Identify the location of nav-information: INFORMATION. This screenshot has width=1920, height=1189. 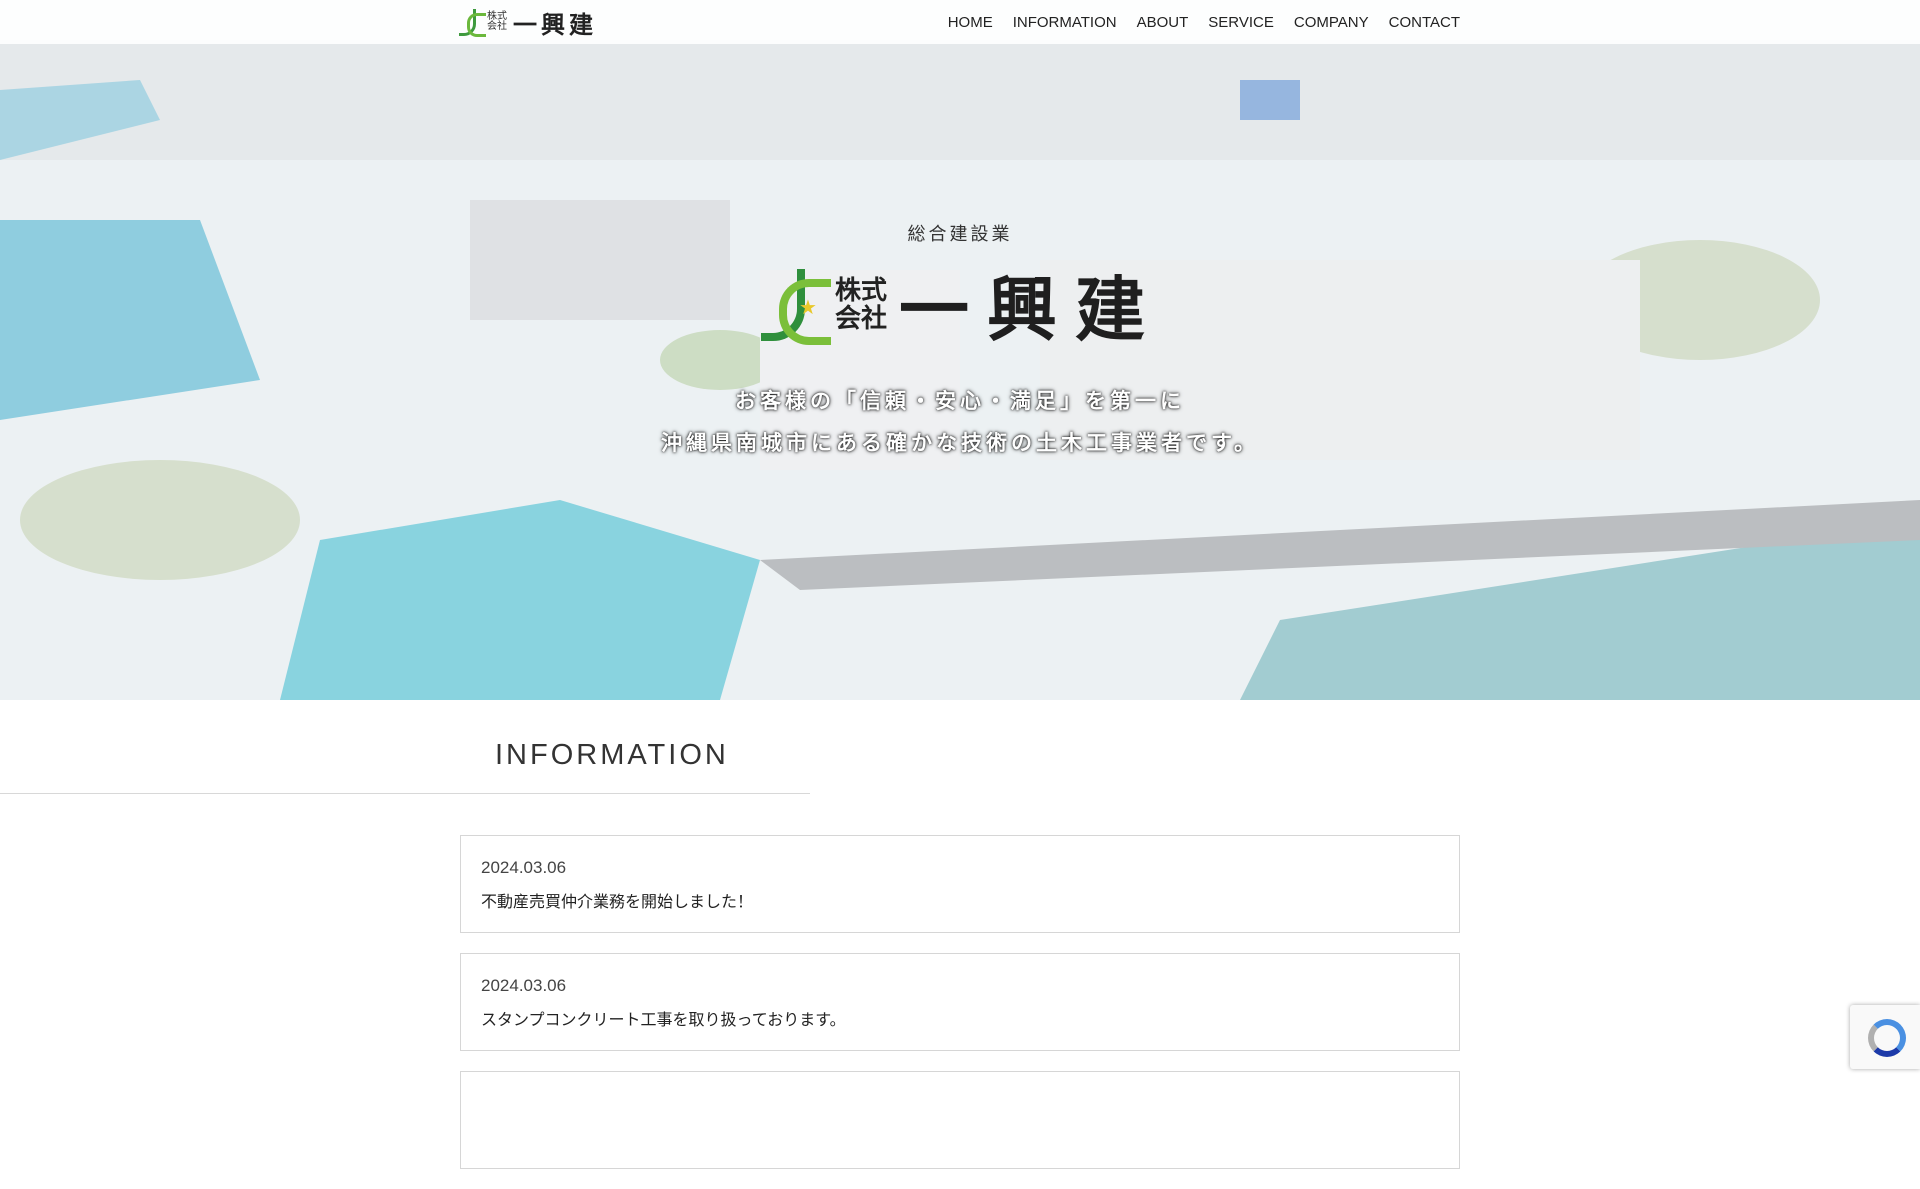
(1065, 22).